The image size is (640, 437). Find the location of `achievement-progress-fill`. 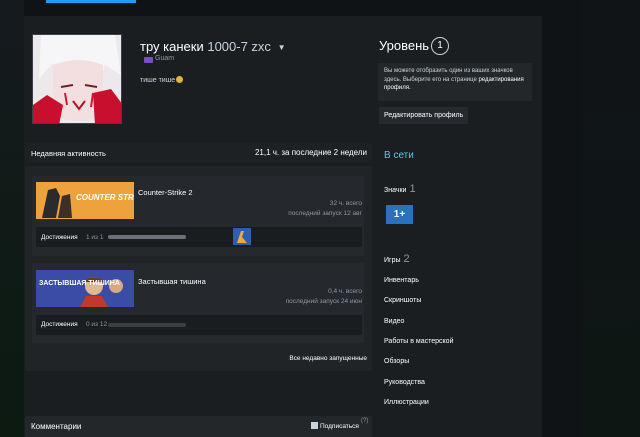

achievement-progress-fill is located at coordinates (147, 237).